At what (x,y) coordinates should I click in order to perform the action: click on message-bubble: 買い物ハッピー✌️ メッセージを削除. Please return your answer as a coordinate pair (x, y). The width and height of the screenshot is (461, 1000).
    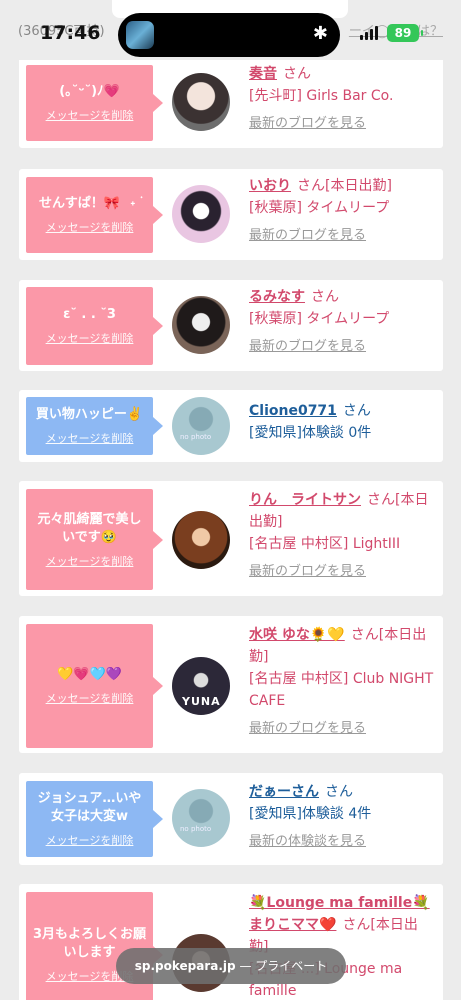
    Looking at the image, I should click on (94, 426).